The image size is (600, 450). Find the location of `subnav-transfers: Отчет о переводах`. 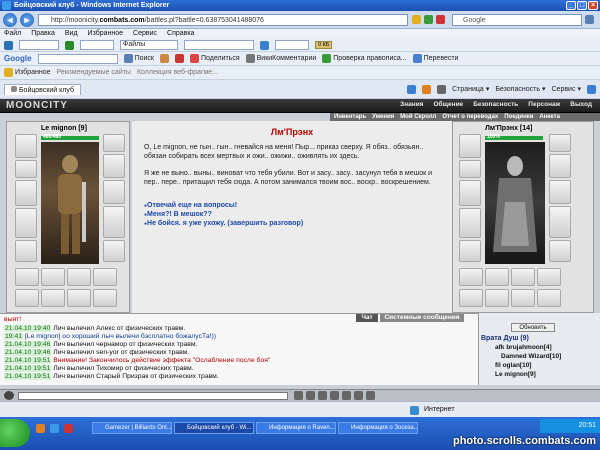

subnav-transfers: Отчет о переводах is located at coordinates (470, 117).